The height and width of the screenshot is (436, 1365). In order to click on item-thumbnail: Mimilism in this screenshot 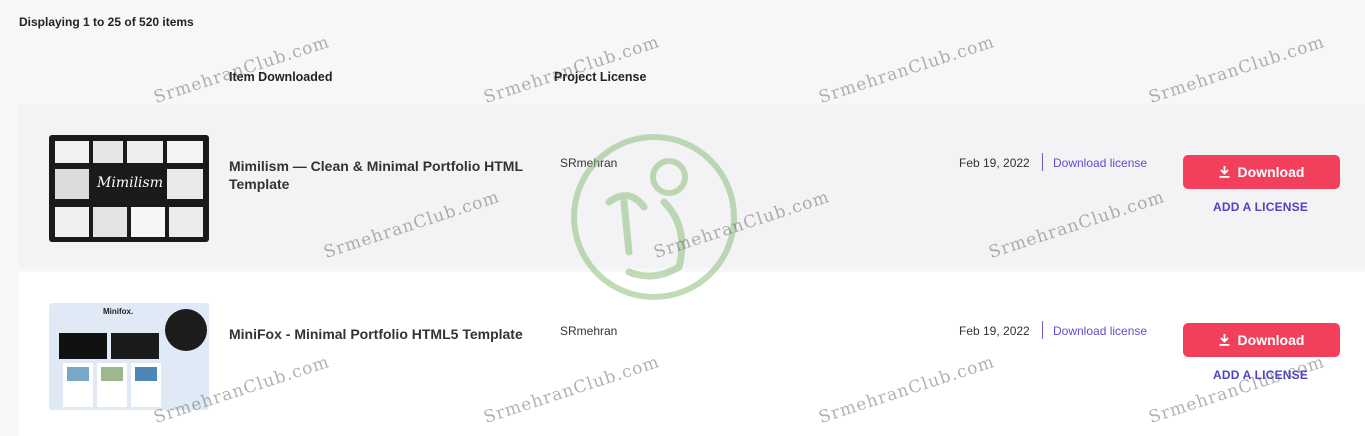, I will do `click(129, 188)`.